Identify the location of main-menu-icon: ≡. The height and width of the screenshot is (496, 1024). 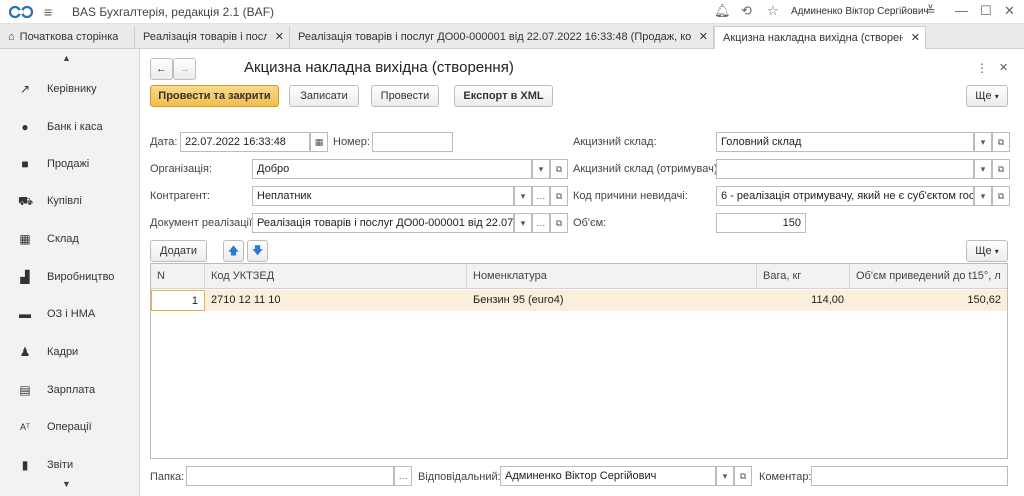
(48, 12).